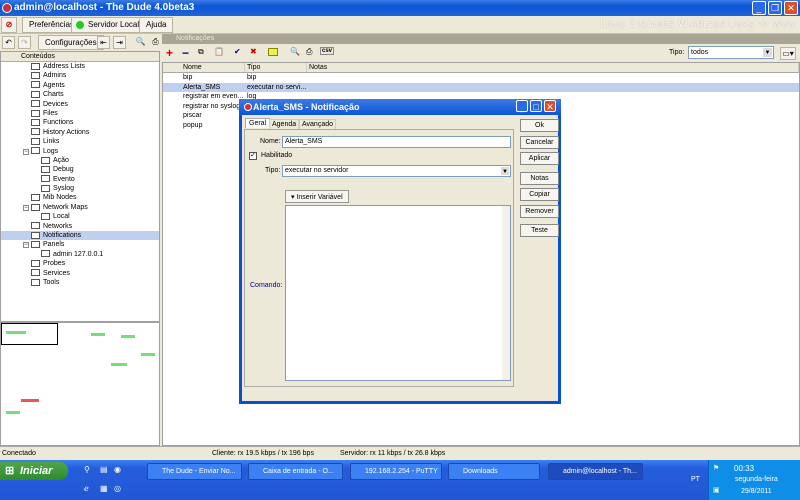 This screenshot has width=800, height=500. What do you see at coordinates (80, 226) in the screenshot?
I see `tree-item: Networks` at bounding box center [80, 226].